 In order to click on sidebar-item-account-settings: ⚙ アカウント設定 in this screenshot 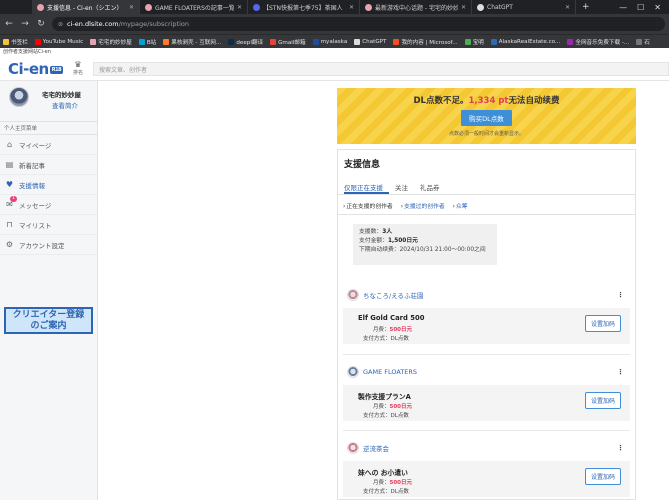, I will do `click(48, 245)`.